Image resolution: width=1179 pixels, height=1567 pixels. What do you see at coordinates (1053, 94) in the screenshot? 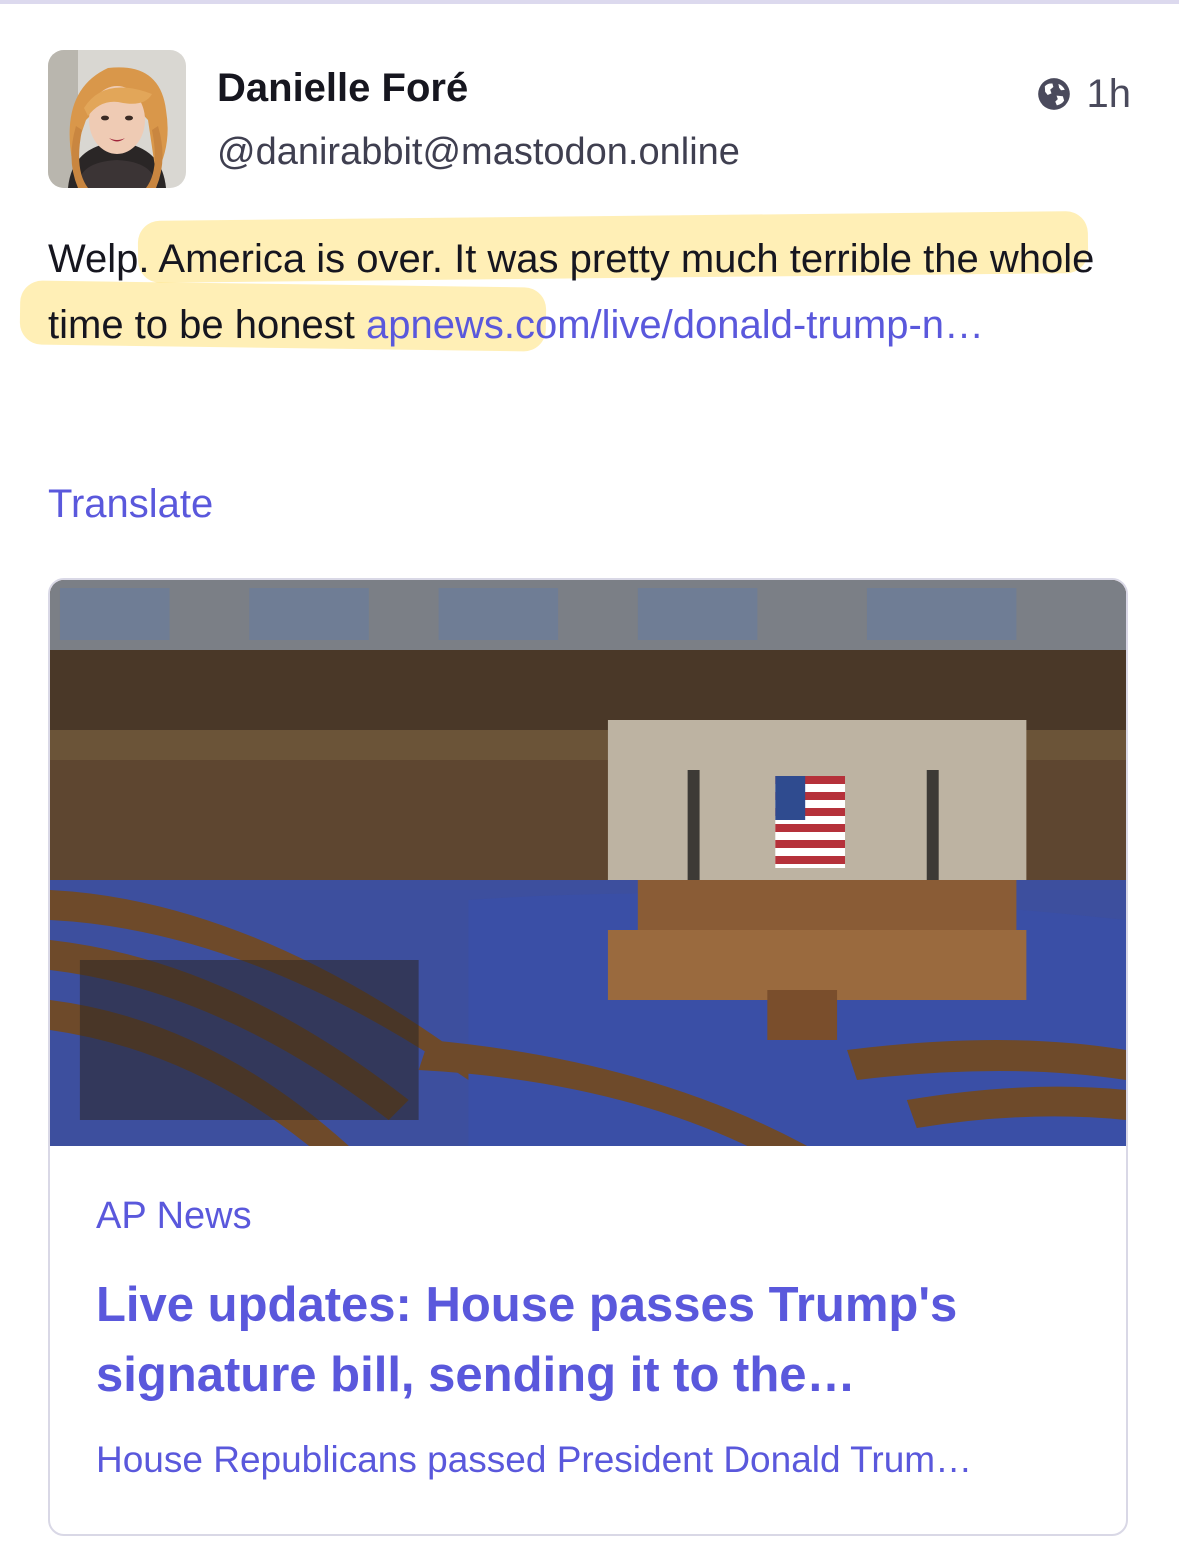
I see `globe-icon` at bounding box center [1053, 94].